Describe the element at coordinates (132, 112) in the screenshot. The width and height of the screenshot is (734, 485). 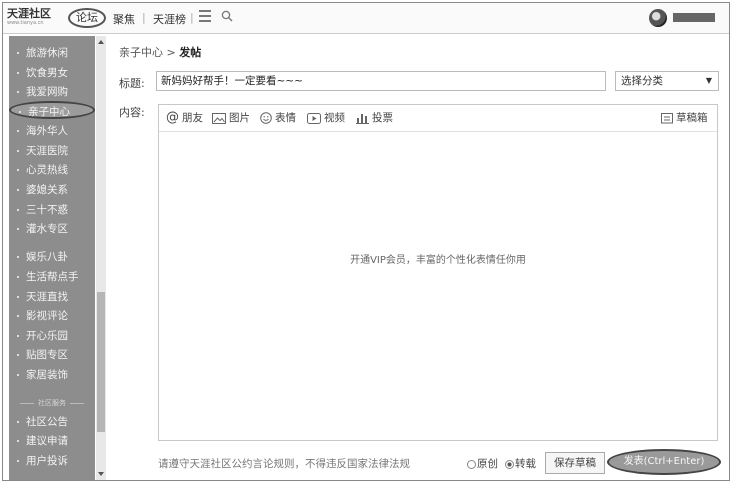
I see `content-label: 内容:` at that location.